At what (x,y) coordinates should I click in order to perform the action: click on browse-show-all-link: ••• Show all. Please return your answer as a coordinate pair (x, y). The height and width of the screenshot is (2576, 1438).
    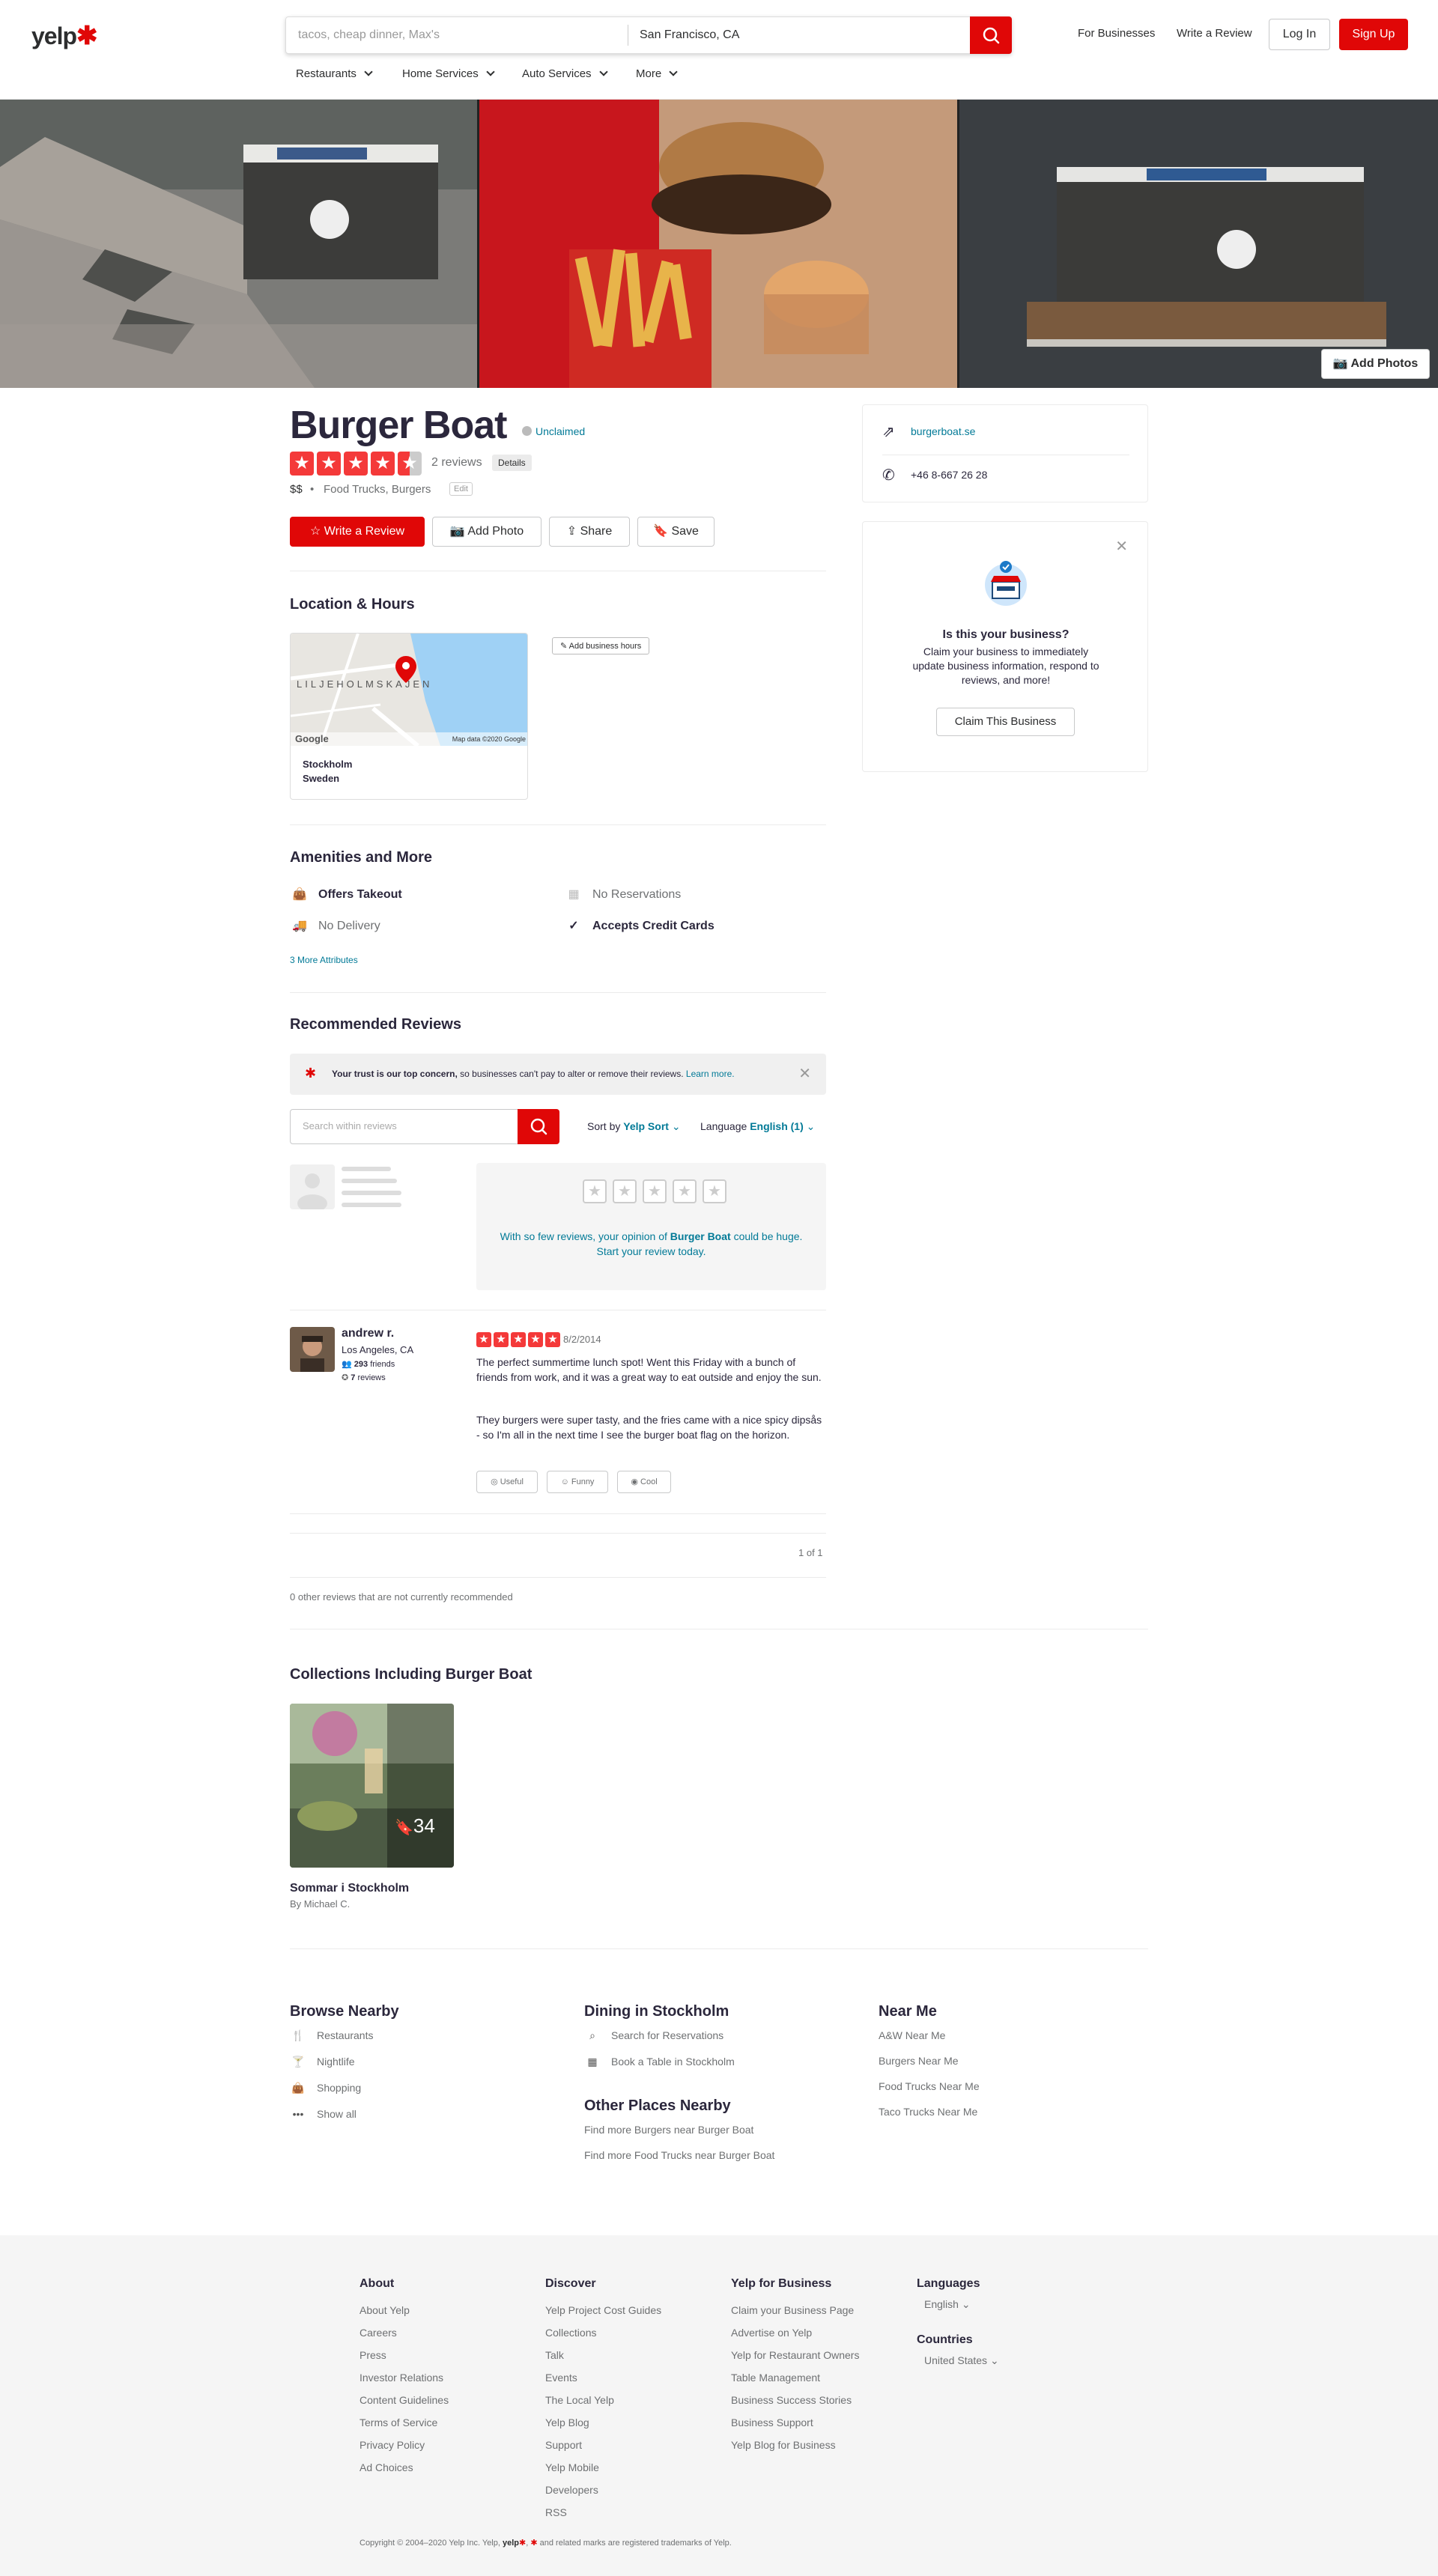
    Looking at the image, I should click on (344, 2114).